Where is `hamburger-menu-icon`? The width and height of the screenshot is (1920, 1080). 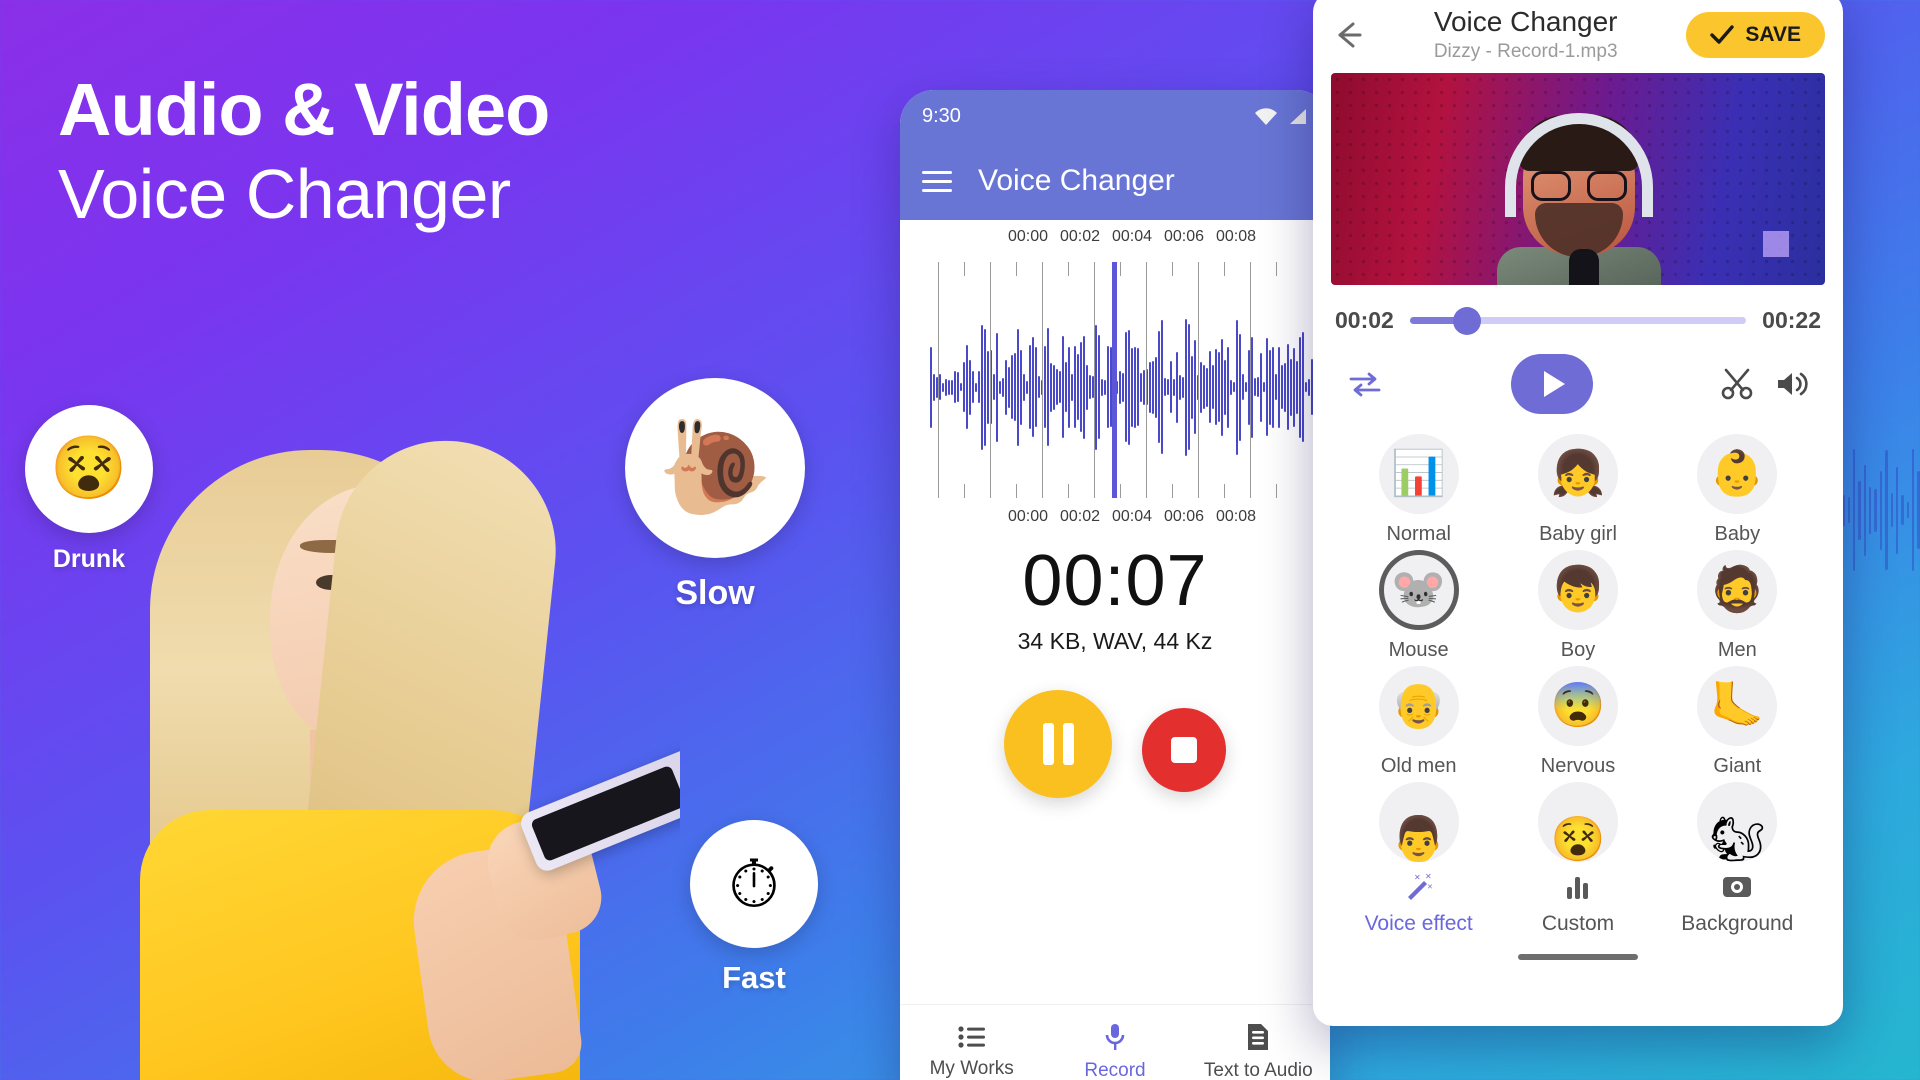 hamburger-menu-icon is located at coordinates (937, 181).